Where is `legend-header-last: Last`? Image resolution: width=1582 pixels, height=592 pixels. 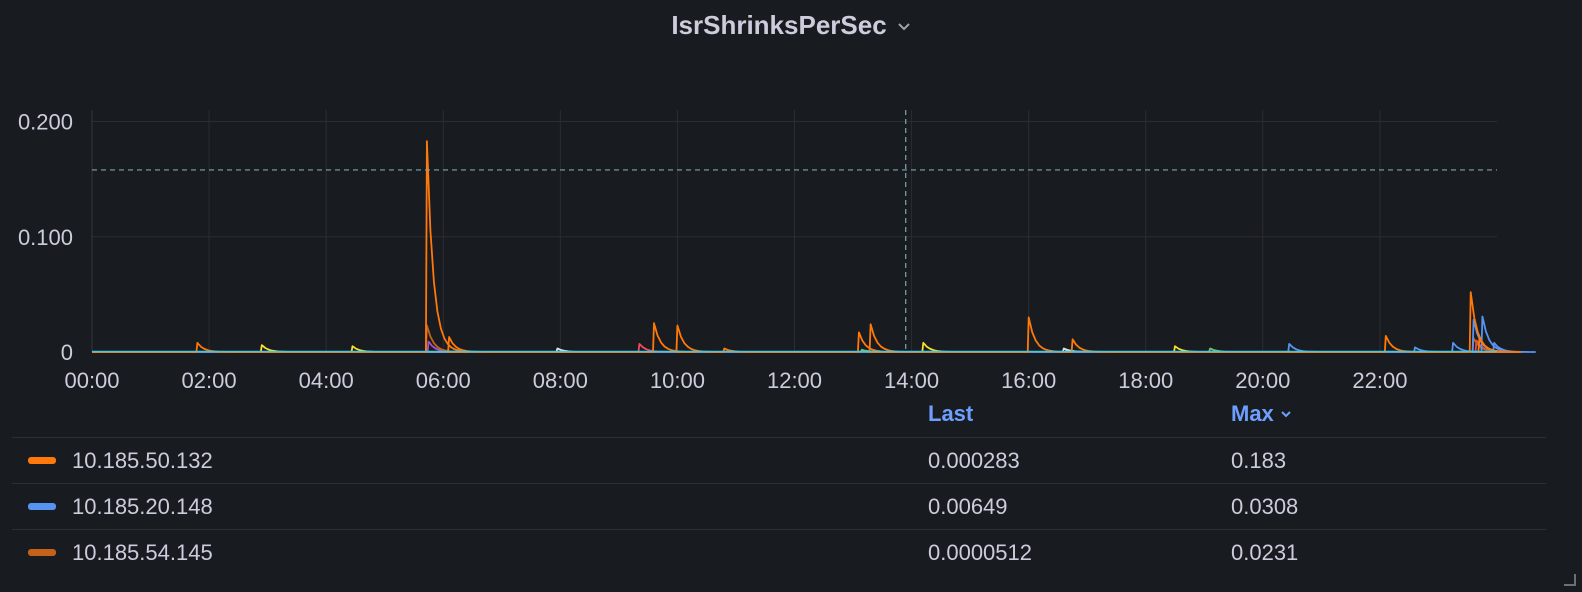
legend-header-last: Last is located at coordinates (950, 414).